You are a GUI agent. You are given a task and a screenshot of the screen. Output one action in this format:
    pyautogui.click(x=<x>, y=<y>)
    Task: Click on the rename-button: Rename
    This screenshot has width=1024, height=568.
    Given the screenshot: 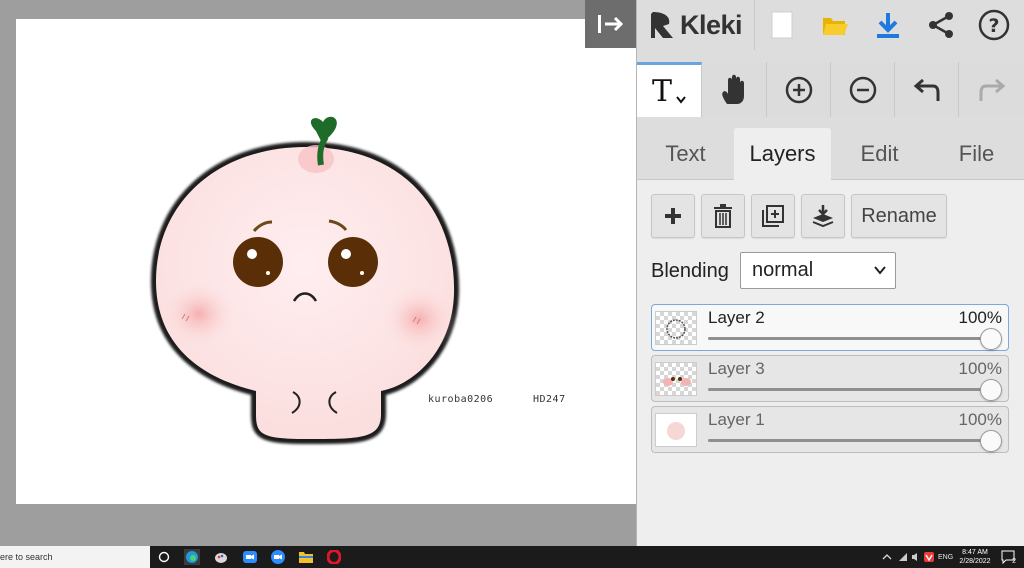 What is the action you would take?
    pyautogui.click(x=899, y=216)
    